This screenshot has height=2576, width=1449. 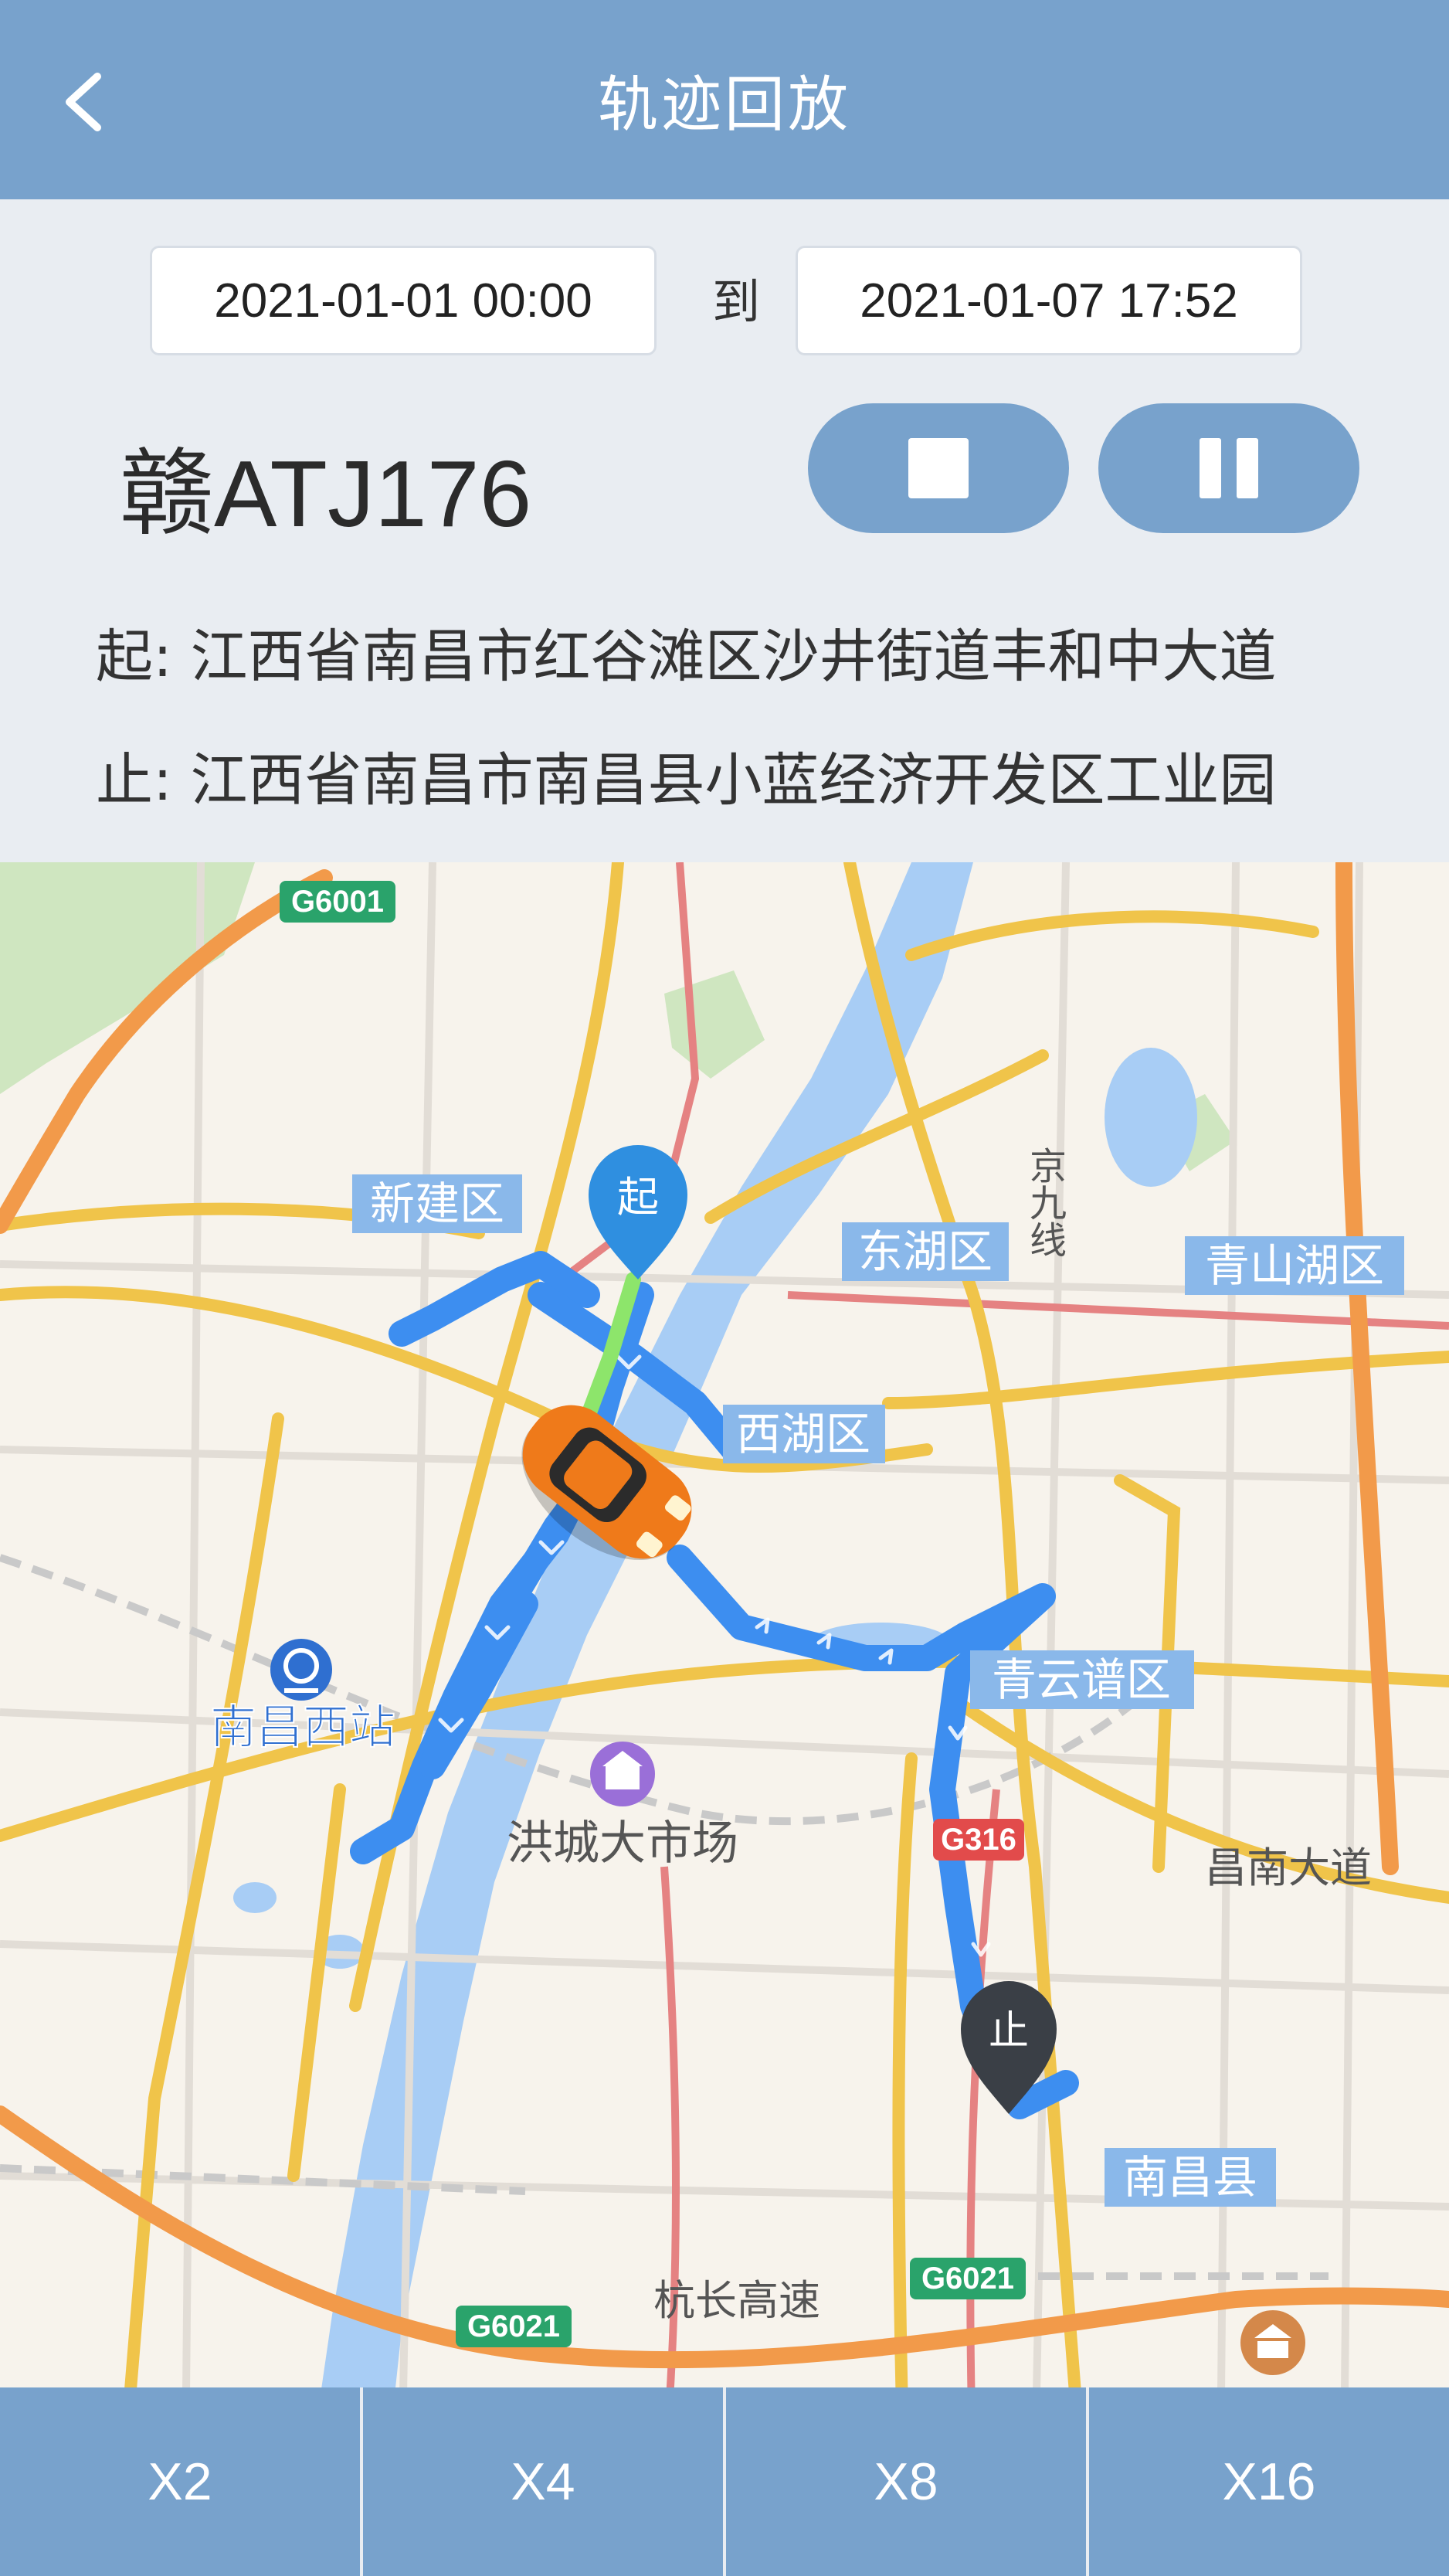 I want to click on start-time-field: 2021-01-01 00:00, so click(x=403, y=300).